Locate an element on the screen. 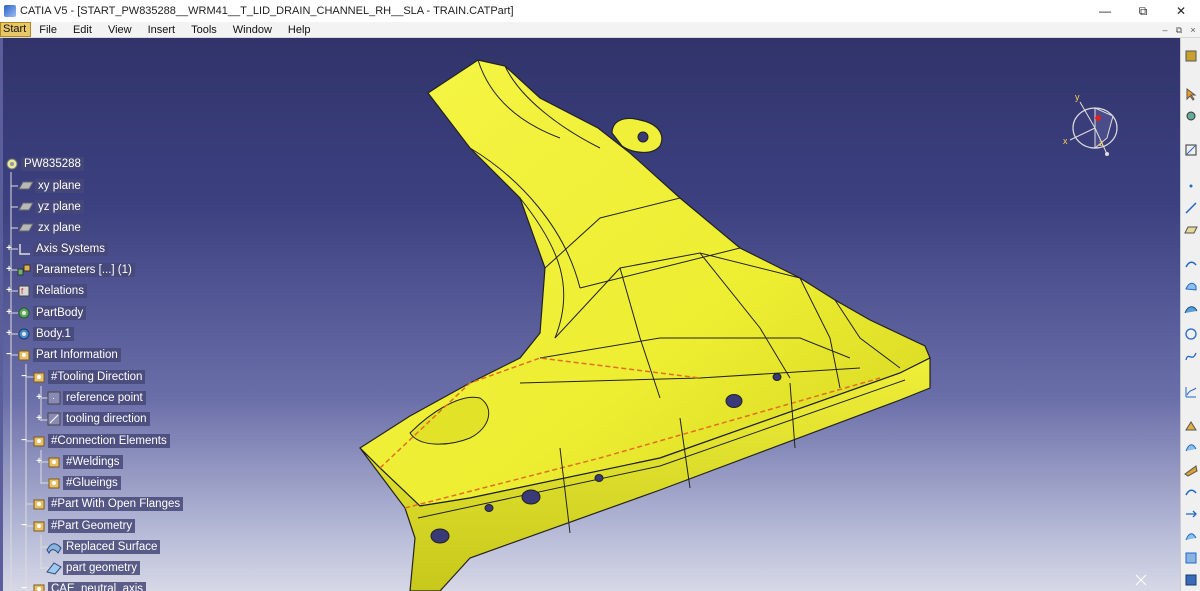  tree-item-axis-systems: + Axis Systems is located at coordinates (56, 249).